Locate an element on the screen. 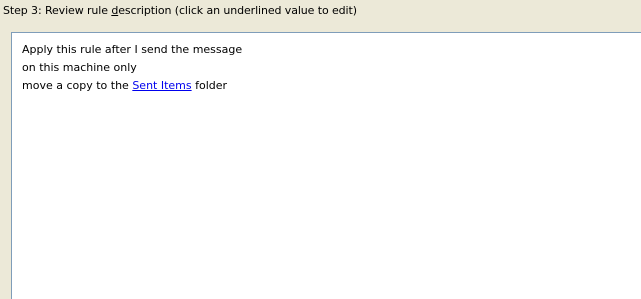 This screenshot has height=299, width=641. step3-label-prefix: Step 3: Review rule is located at coordinates (57, 10).